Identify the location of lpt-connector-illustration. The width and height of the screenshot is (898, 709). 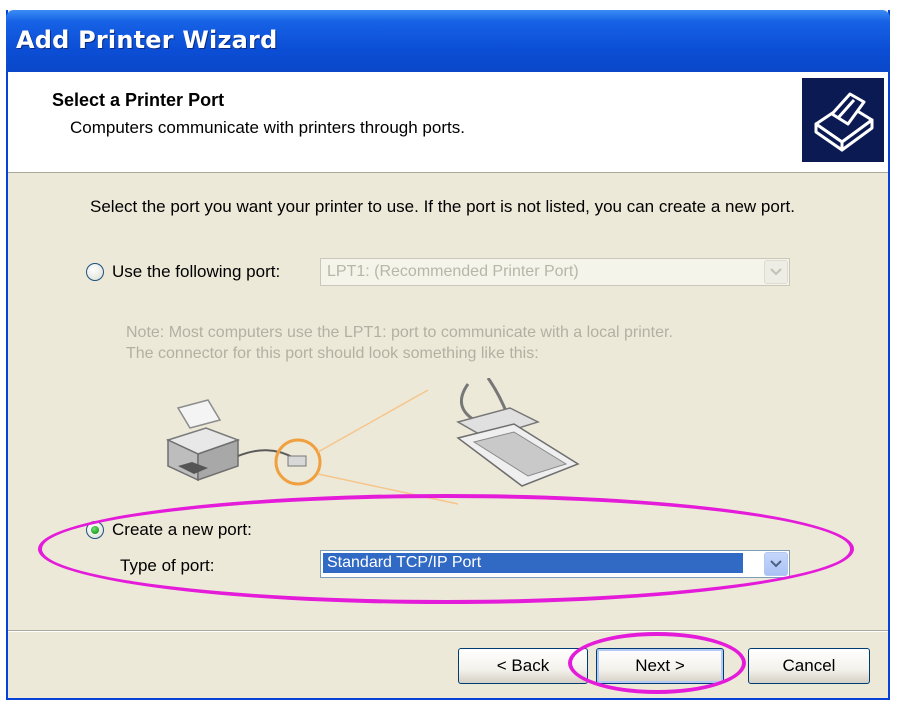
(372, 441).